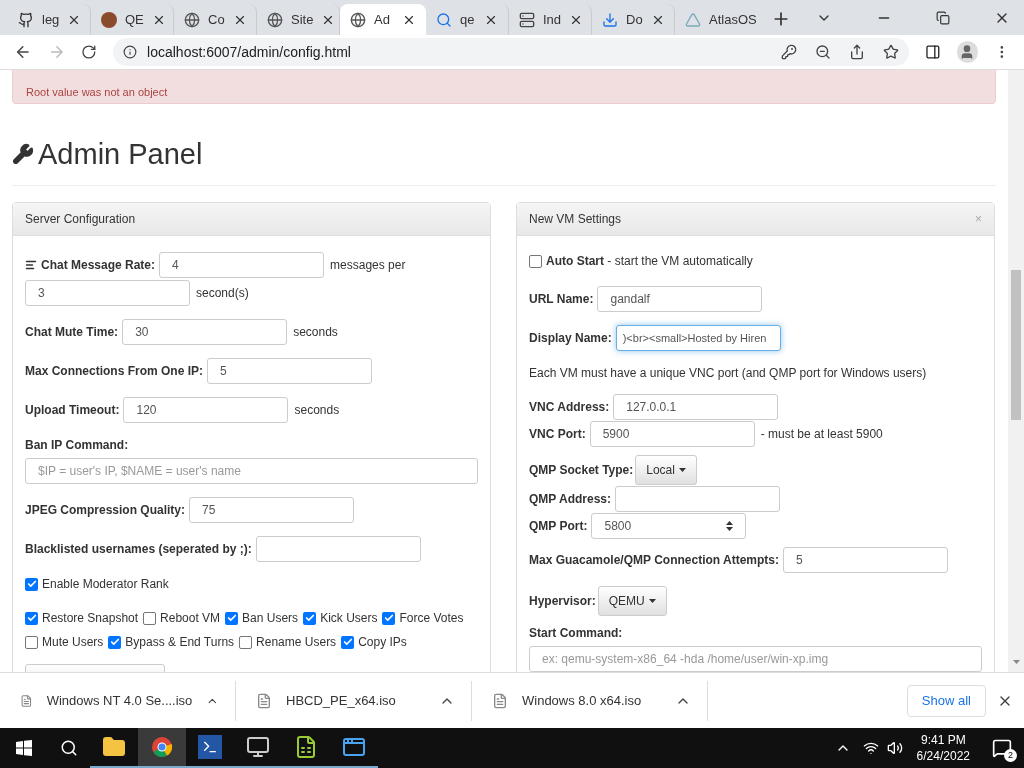 The image size is (1024, 768). Describe the element at coordinates (856, 52) in the screenshot. I see `share-icon` at that location.